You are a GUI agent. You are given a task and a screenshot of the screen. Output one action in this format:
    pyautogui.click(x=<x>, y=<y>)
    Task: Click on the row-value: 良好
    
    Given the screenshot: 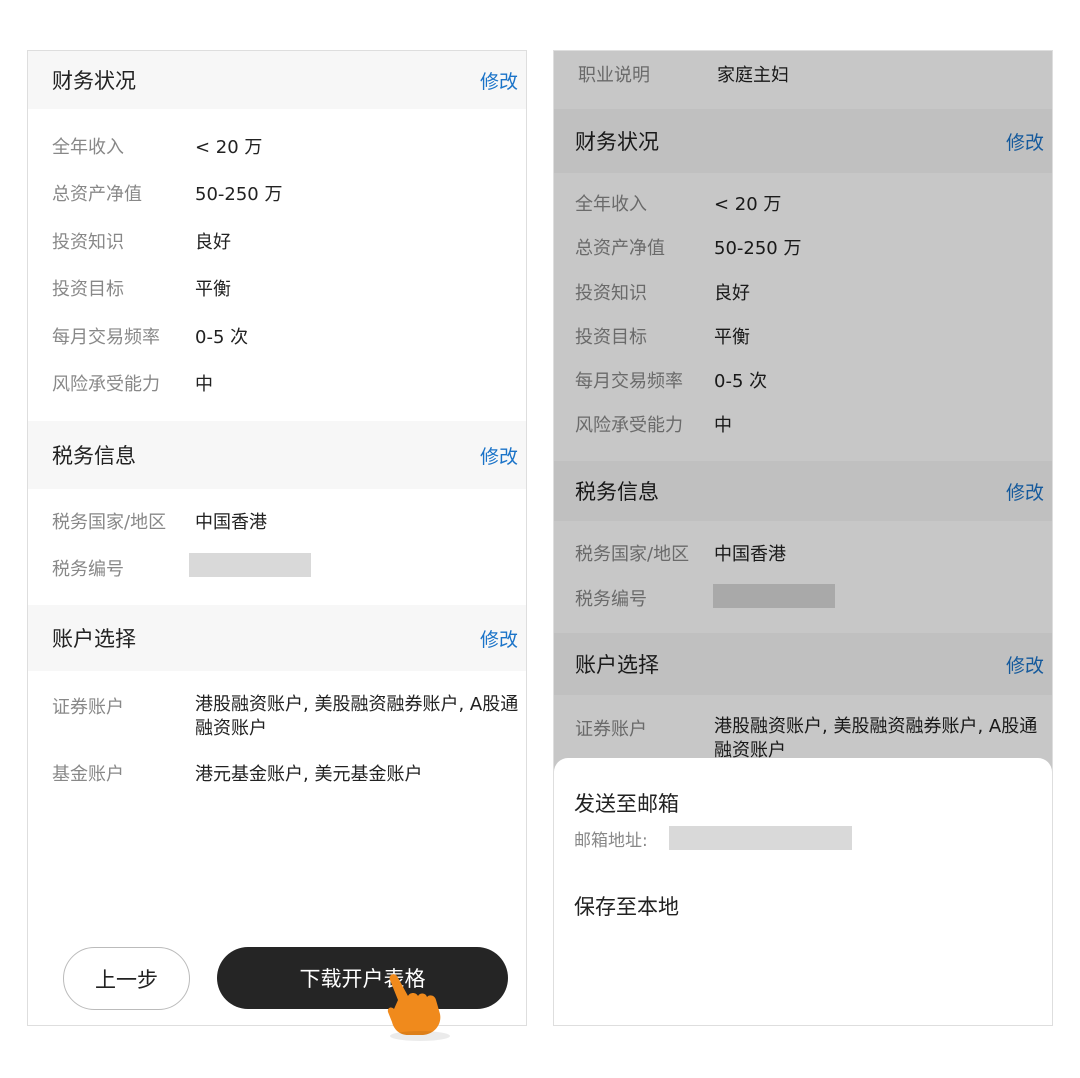 What is the action you would take?
    pyautogui.click(x=213, y=242)
    